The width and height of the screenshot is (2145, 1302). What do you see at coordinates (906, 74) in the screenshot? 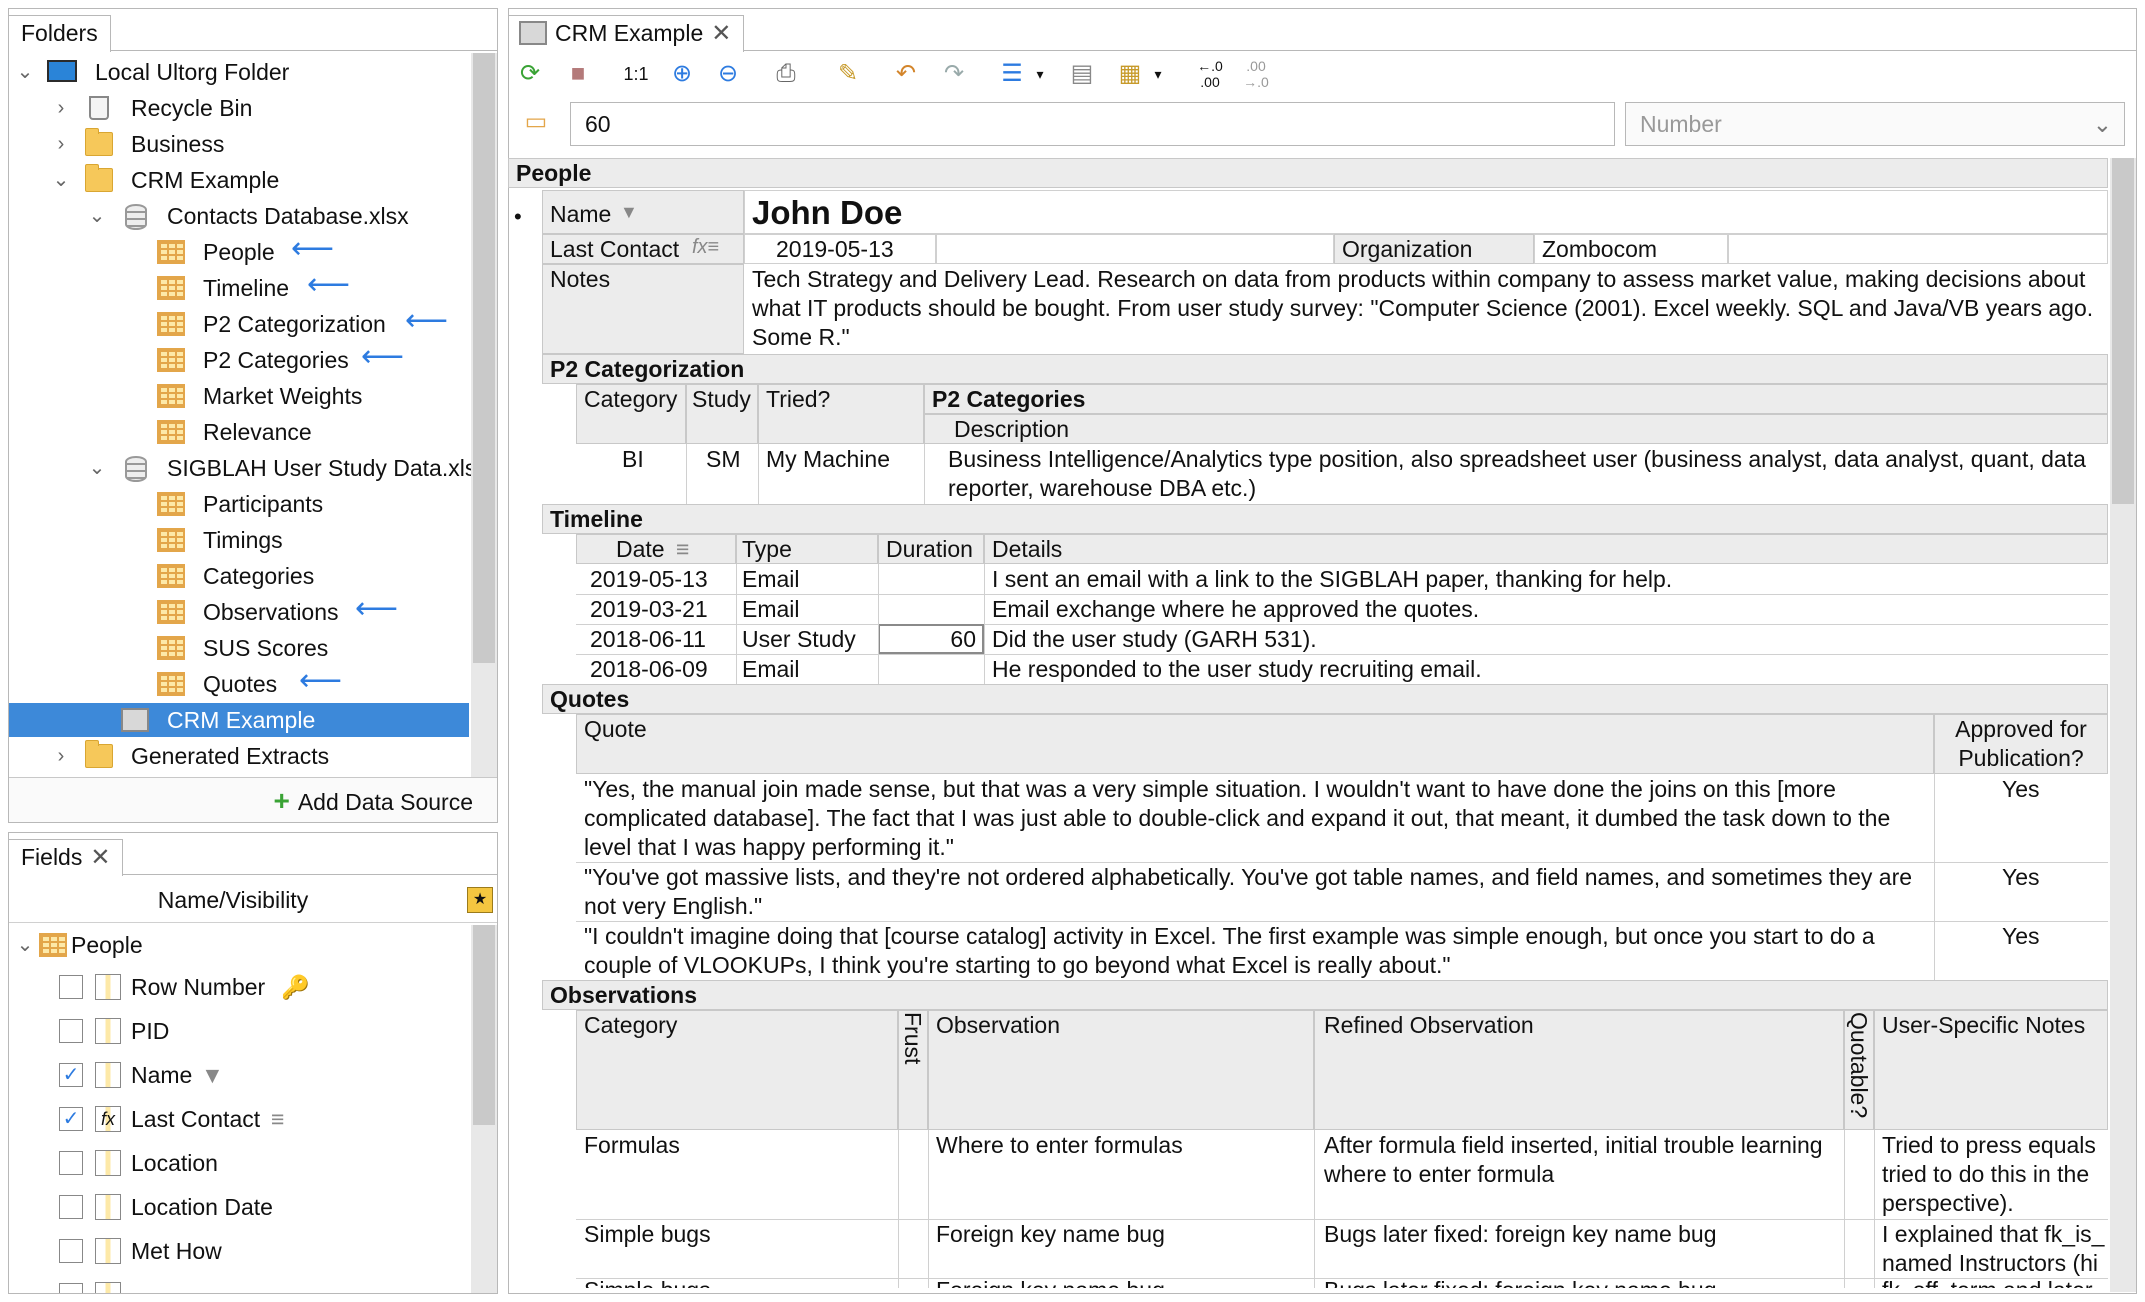
I see `undo-icon: ↶` at bounding box center [906, 74].